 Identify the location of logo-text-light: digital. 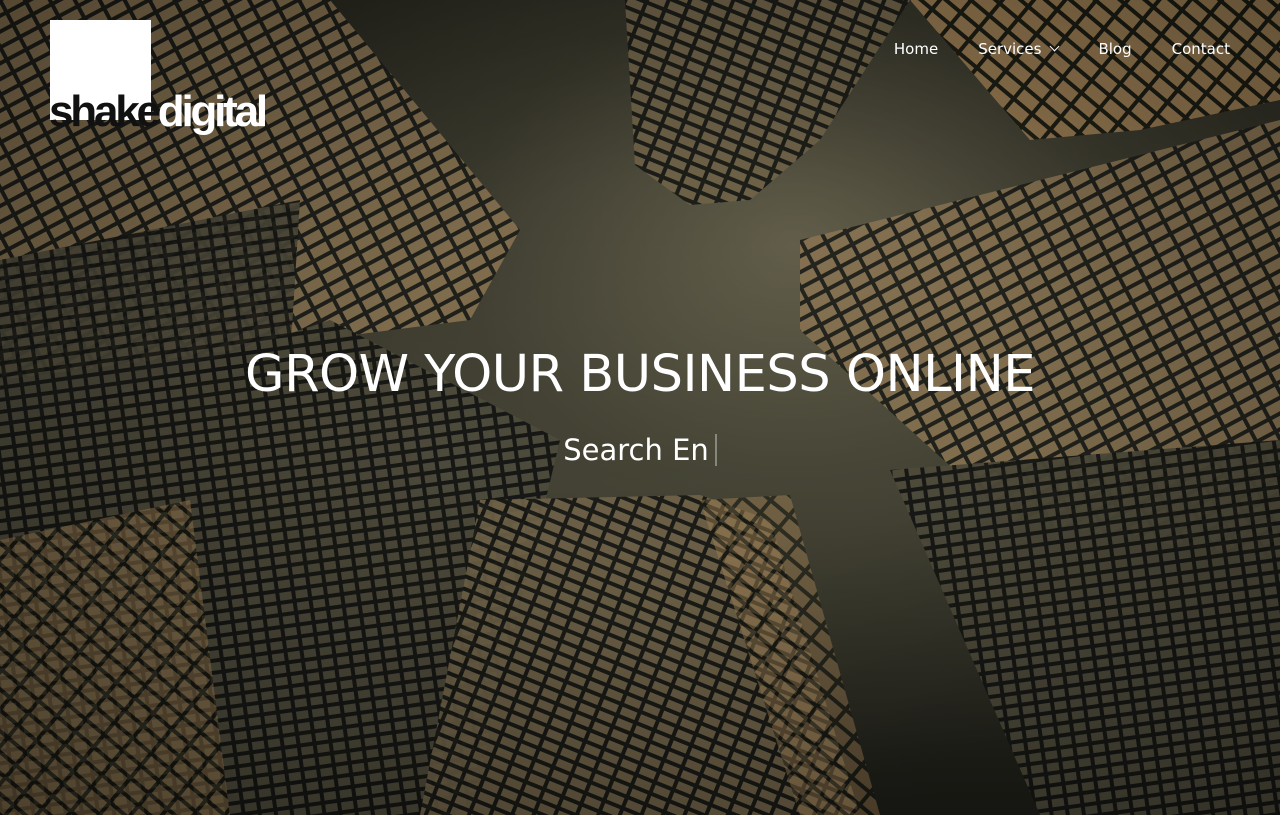
(212, 111).